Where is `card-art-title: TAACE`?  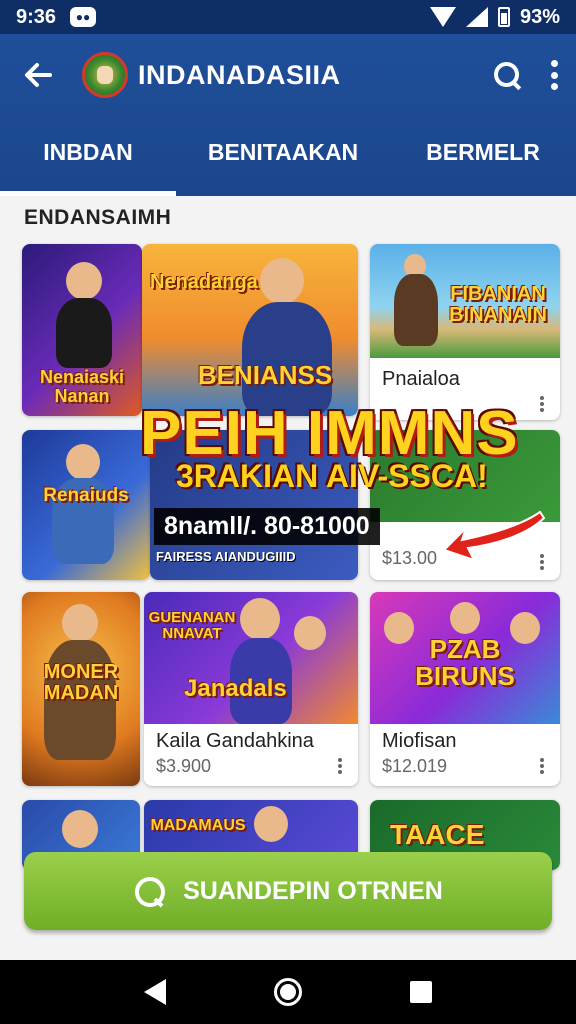 card-art-title: TAACE is located at coordinates (437, 834).